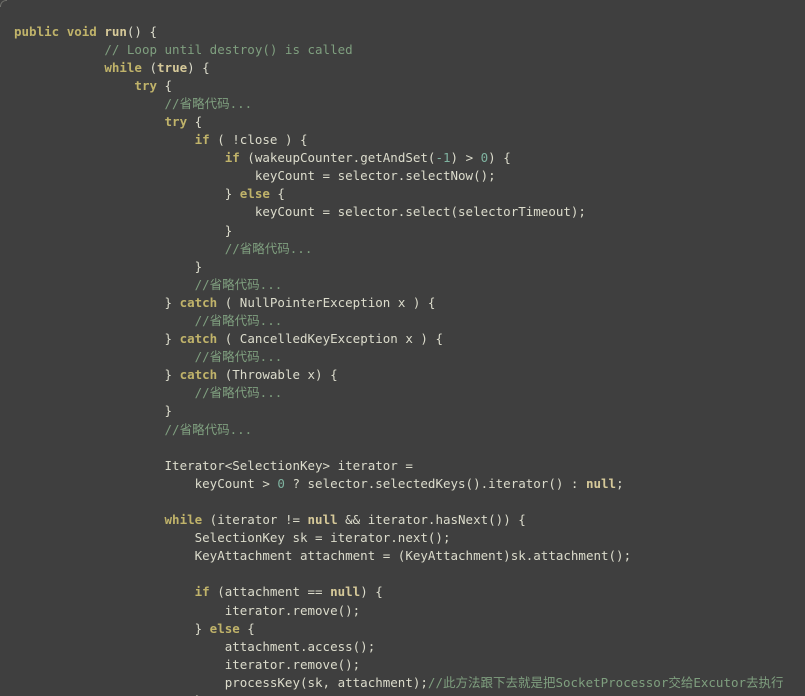  Describe the element at coordinates (431, 520) in the screenshot. I see `code-token-plain: && iterator.hasNext()) {` at that location.